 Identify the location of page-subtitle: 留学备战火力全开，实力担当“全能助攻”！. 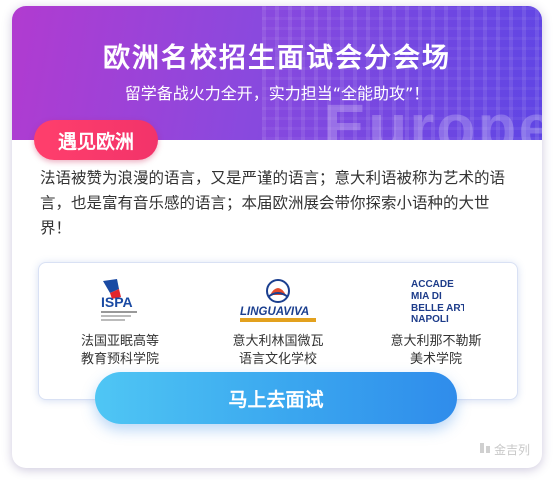
(277, 93).